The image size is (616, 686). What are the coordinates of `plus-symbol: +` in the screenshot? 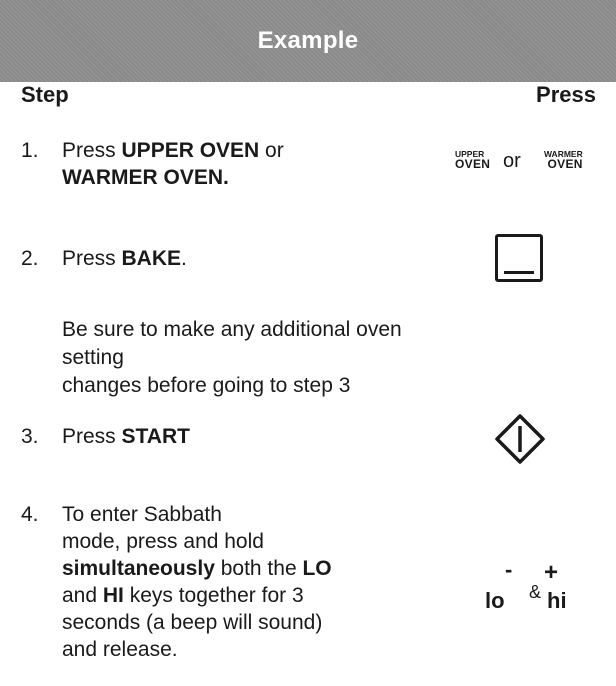 It's located at (551, 572).